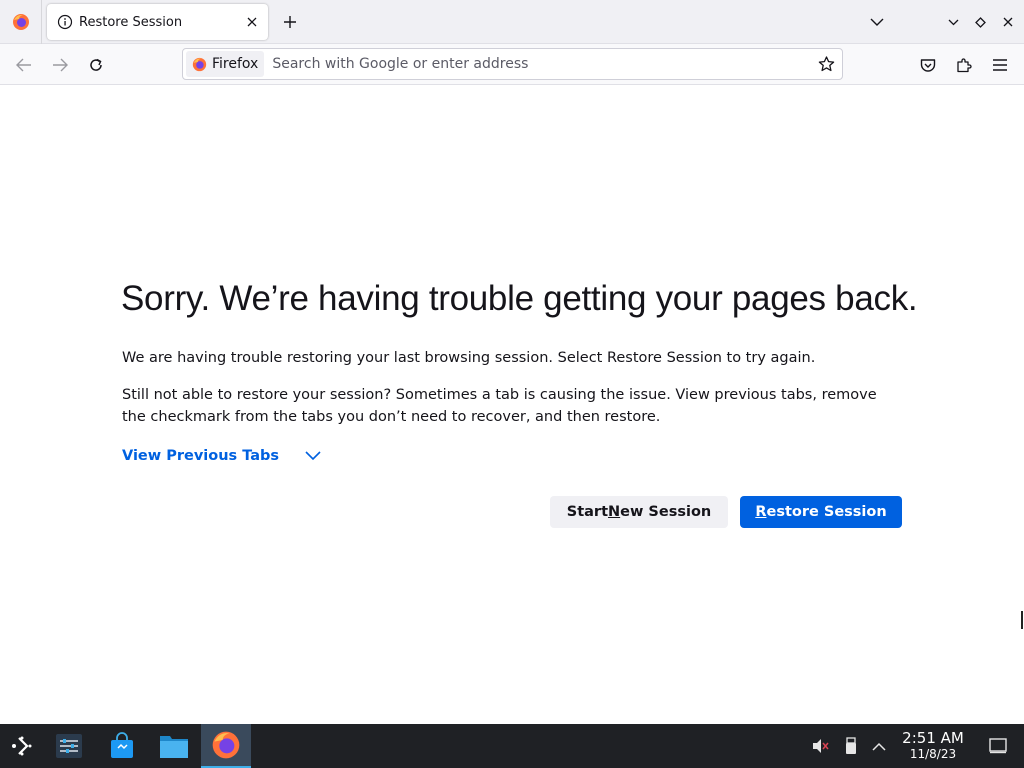 Image resolution: width=1024 pixels, height=768 pixels. I want to click on restore-session-label-part: estore Session, so click(826, 512).